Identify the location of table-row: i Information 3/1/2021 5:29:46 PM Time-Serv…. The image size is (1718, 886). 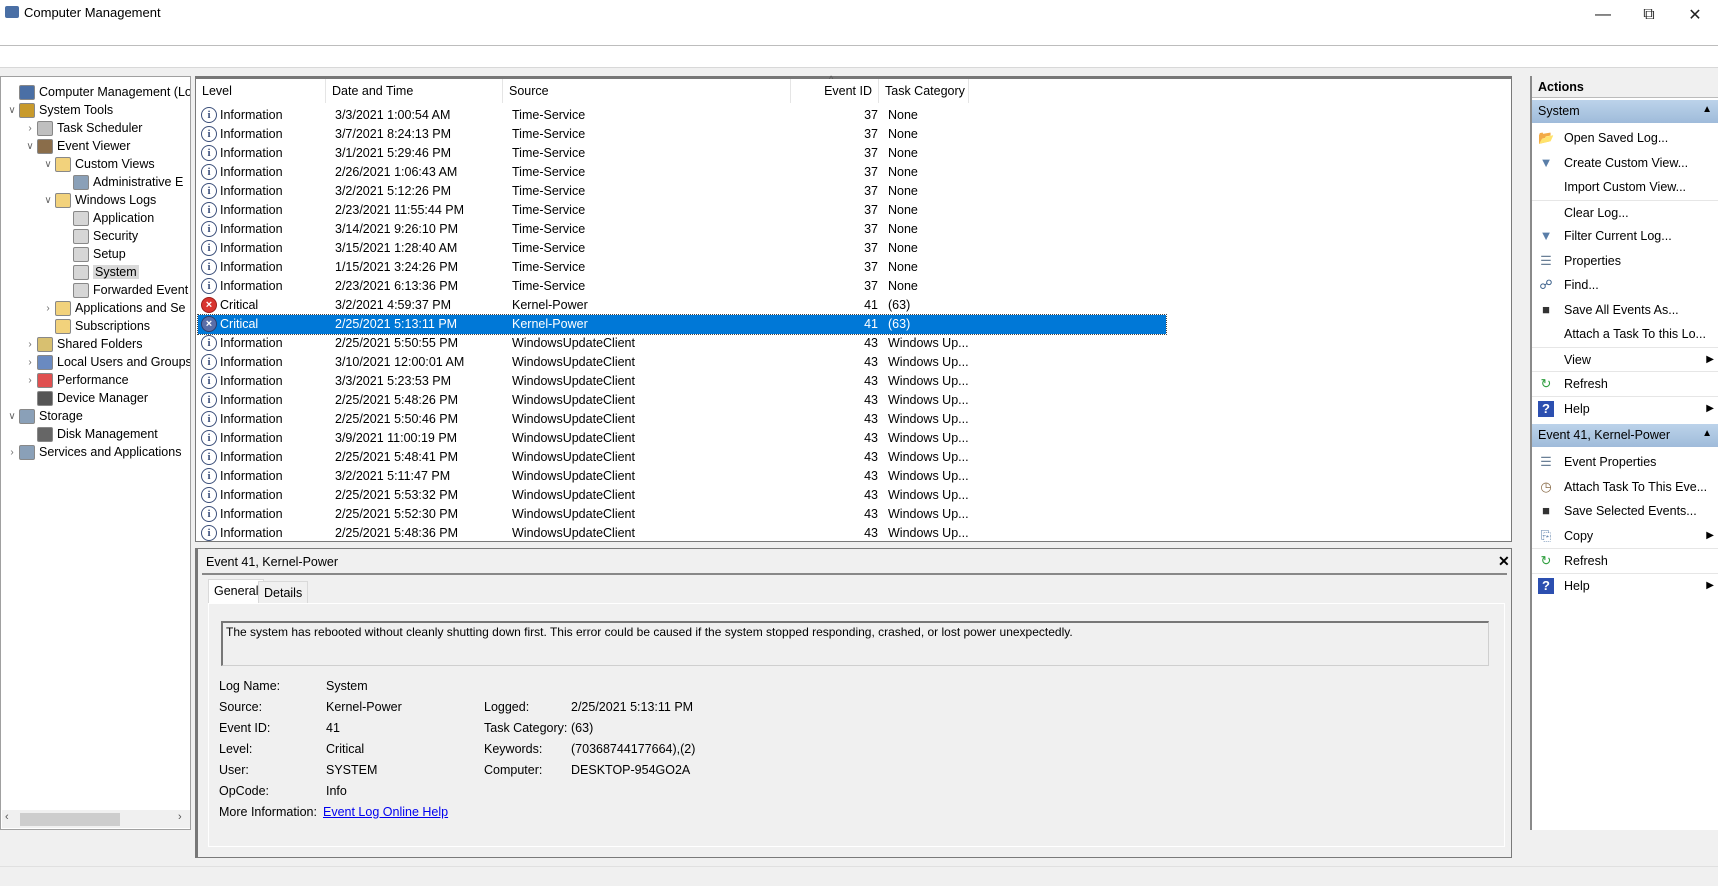
(682, 153).